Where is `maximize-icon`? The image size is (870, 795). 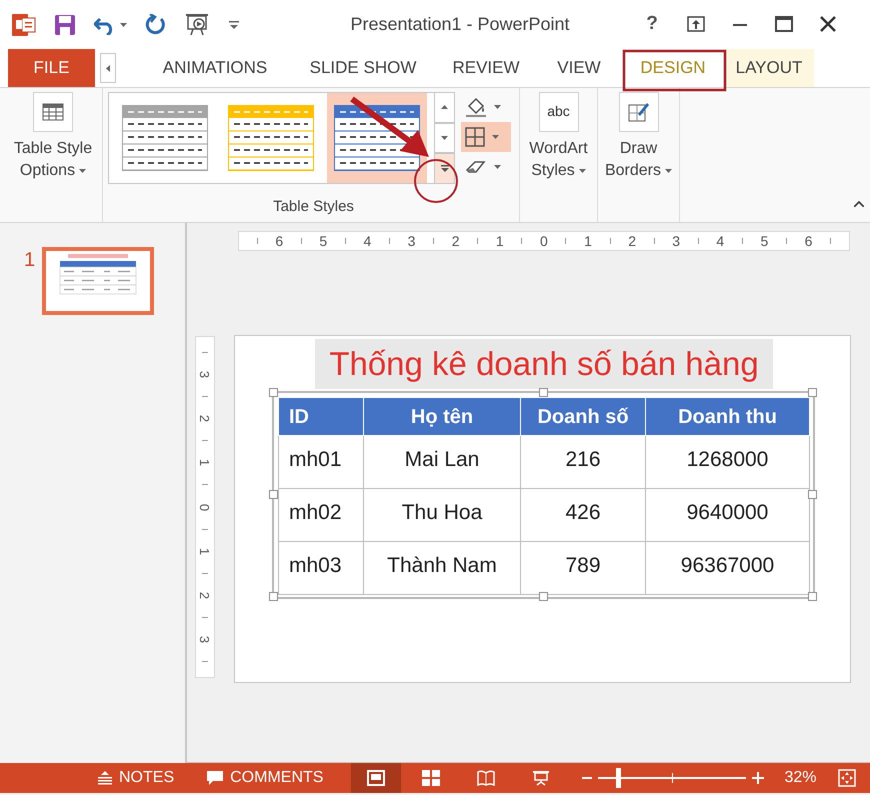
maximize-icon is located at coordinates (784, 24).